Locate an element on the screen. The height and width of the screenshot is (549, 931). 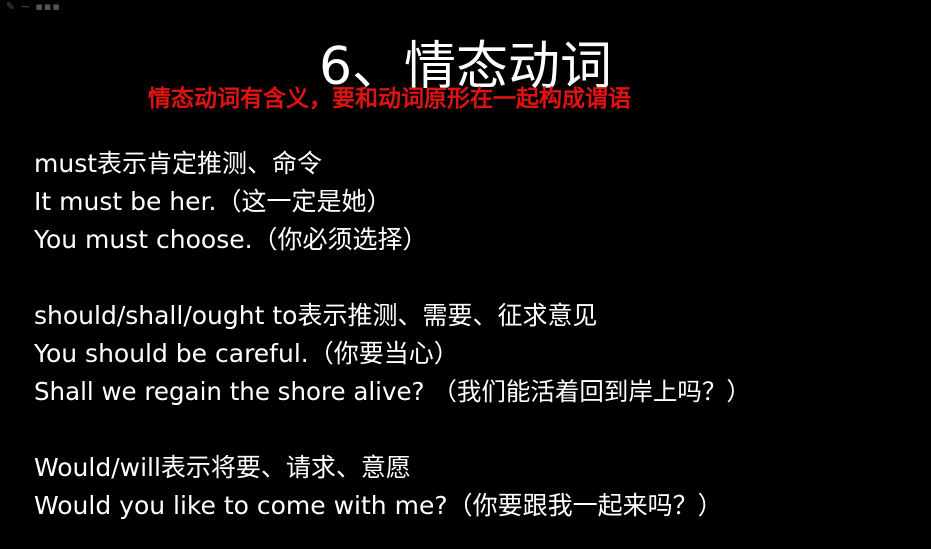
example-sentence: You must choose.（你必须选择） is located at coordinates (231, 239).